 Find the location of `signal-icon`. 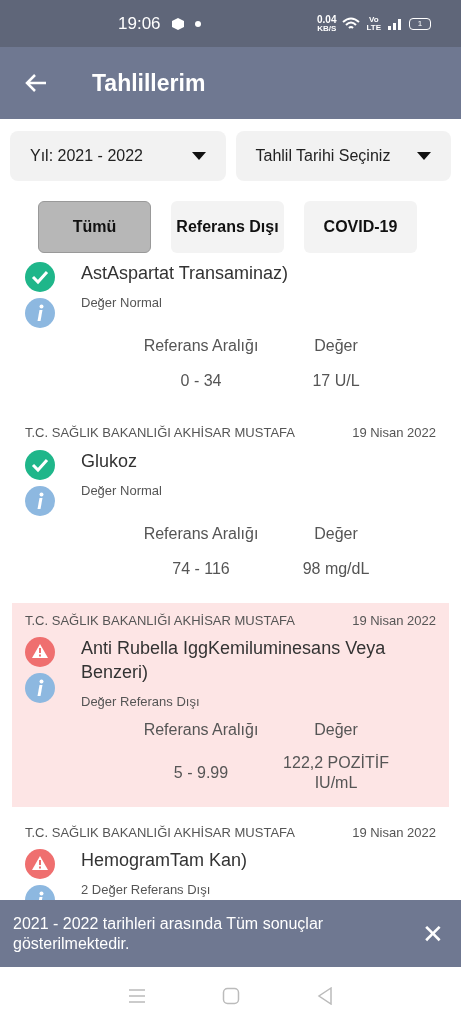

signal-icon is located at coordinates (395, 23).